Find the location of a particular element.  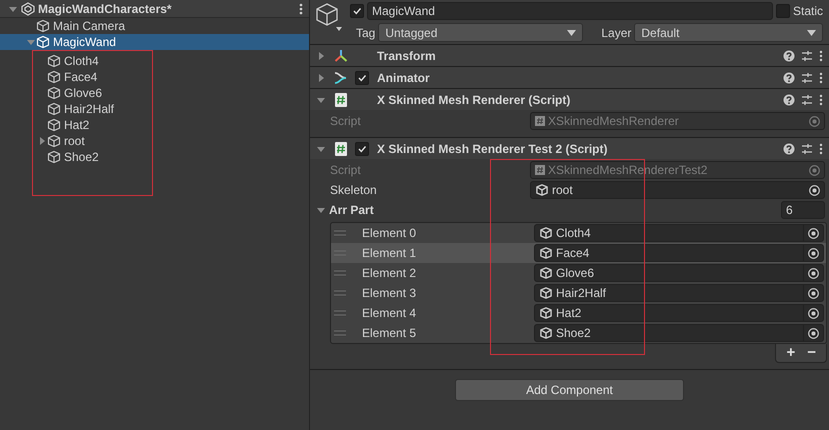

list-element-row: Element 2 Glove6 is located at coordinates (578, 273).